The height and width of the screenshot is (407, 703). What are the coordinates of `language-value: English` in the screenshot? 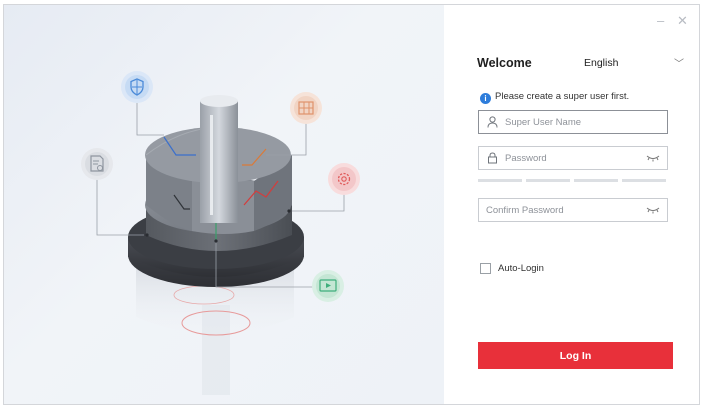 It's located at (601, 63).